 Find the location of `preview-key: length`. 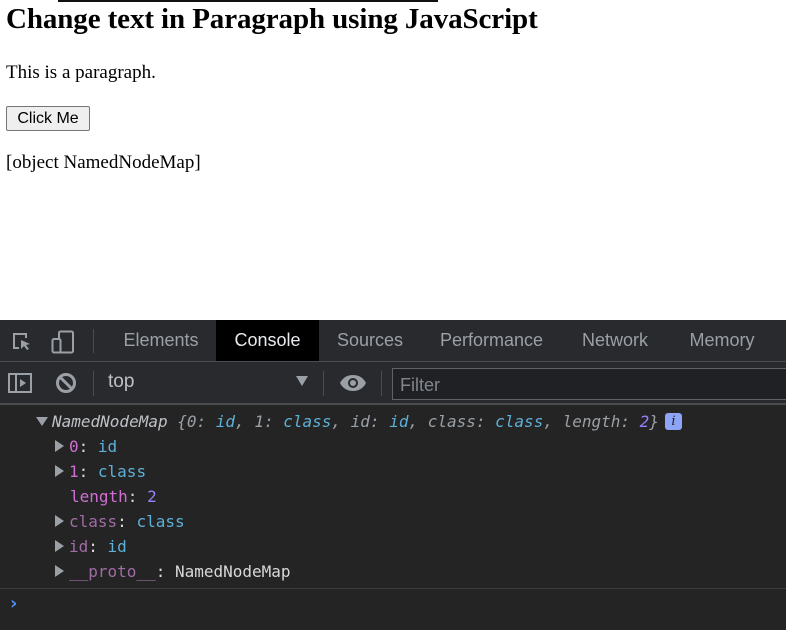

preview-key: length is located at coordinates (591, 421).